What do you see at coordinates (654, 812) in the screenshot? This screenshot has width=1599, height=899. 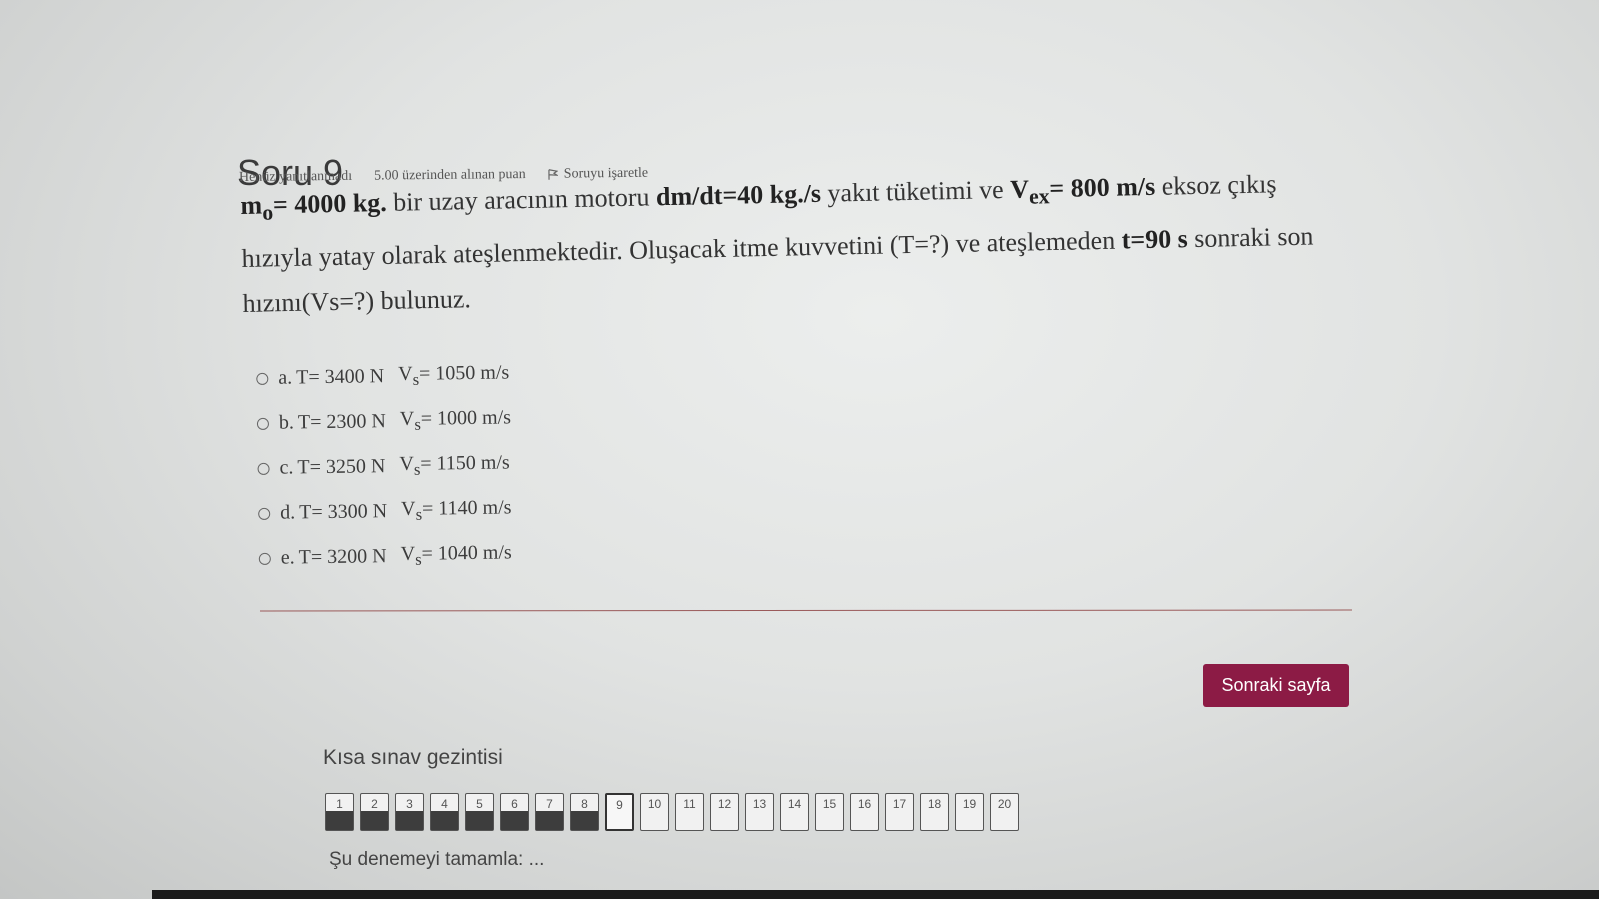 I see `nav-question-10: 10` at bounding box center [654, 812].